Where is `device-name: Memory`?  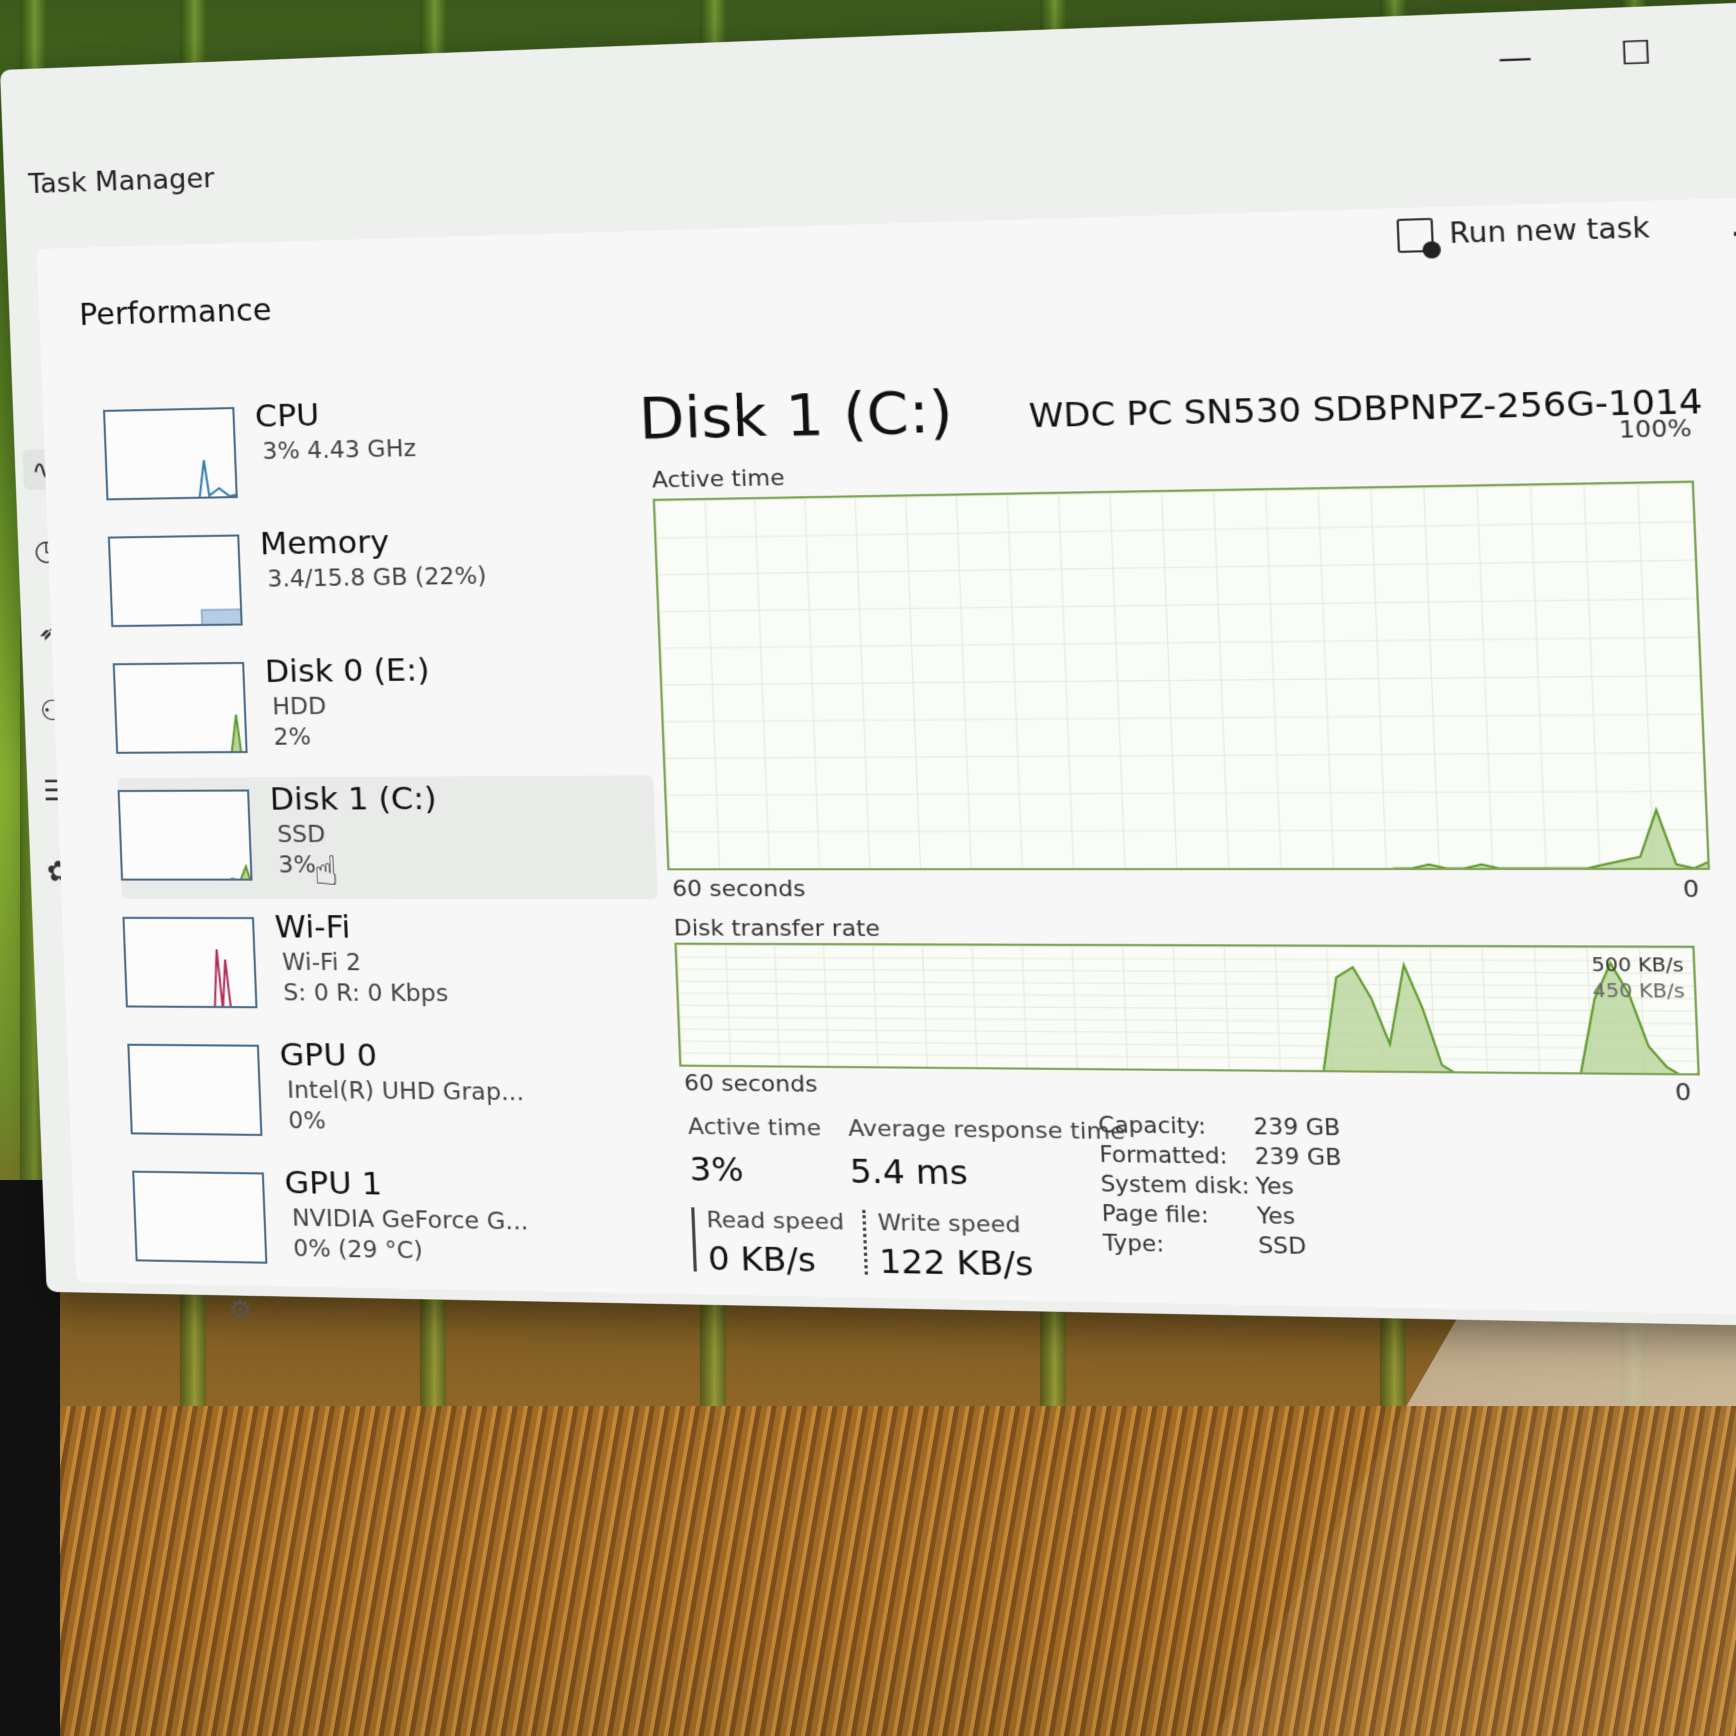
device-name: Memory is located at coordinates (324, 543).